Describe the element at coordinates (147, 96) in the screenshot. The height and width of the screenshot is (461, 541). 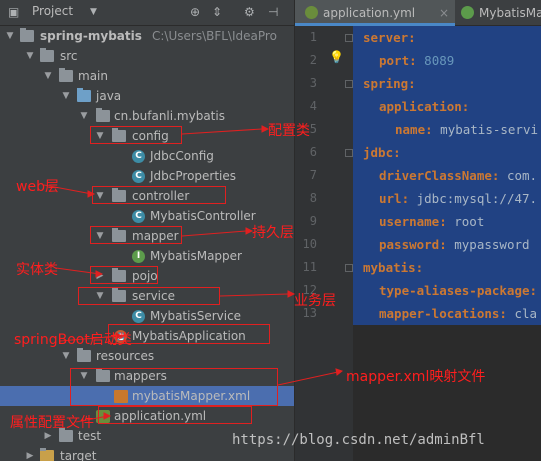
I see `tree-item-java: ▼ java` at that location.